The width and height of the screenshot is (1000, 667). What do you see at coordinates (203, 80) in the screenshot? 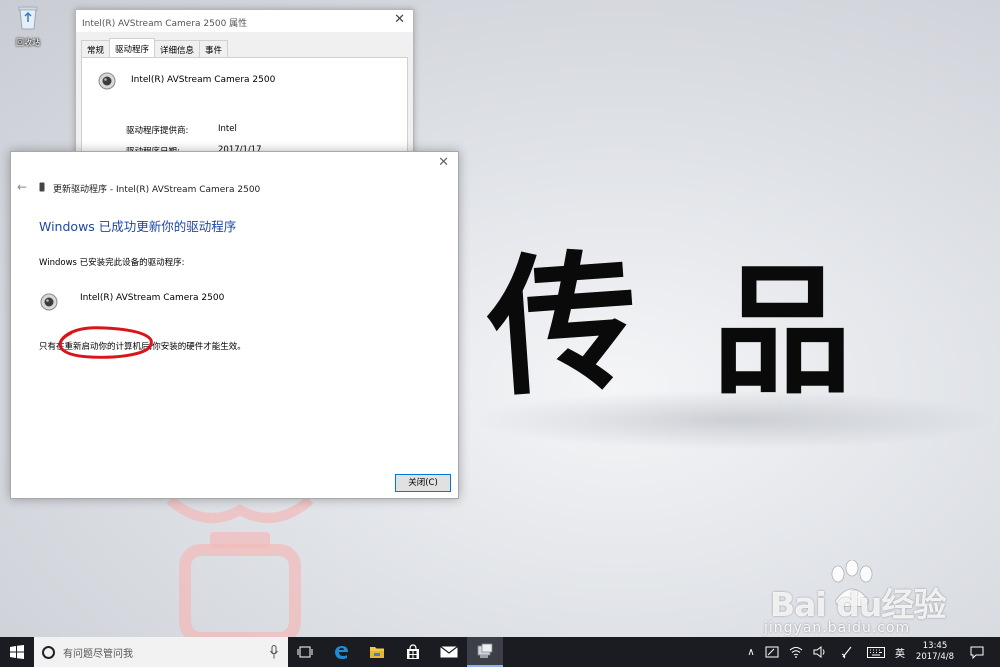
I see `properties-device-name: Intel(R) AVStream Camera 2500` at bounding box center [203, 80].